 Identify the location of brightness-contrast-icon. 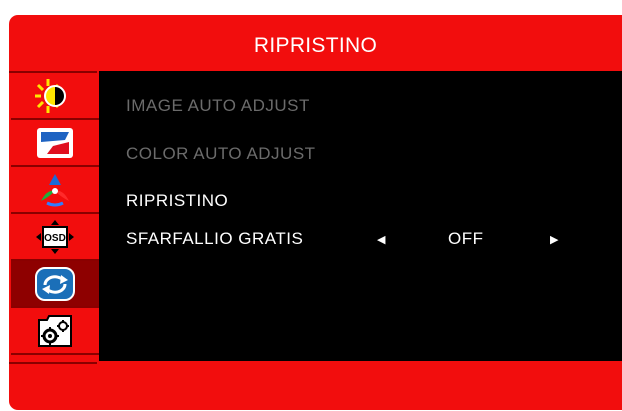
(50, 96).